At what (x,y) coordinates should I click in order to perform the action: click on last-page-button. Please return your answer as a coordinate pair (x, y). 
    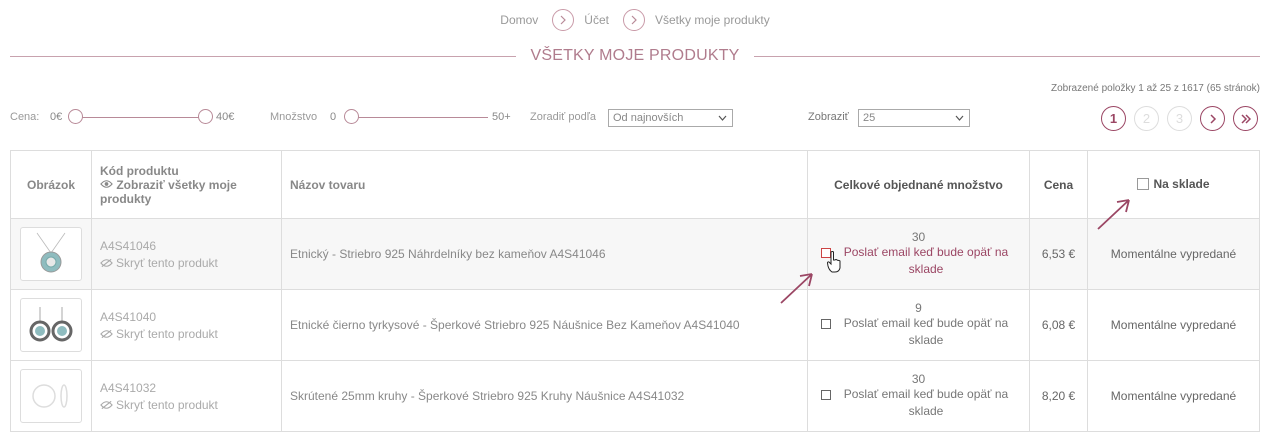
    Looking at the image, I should click on (1245, 118).